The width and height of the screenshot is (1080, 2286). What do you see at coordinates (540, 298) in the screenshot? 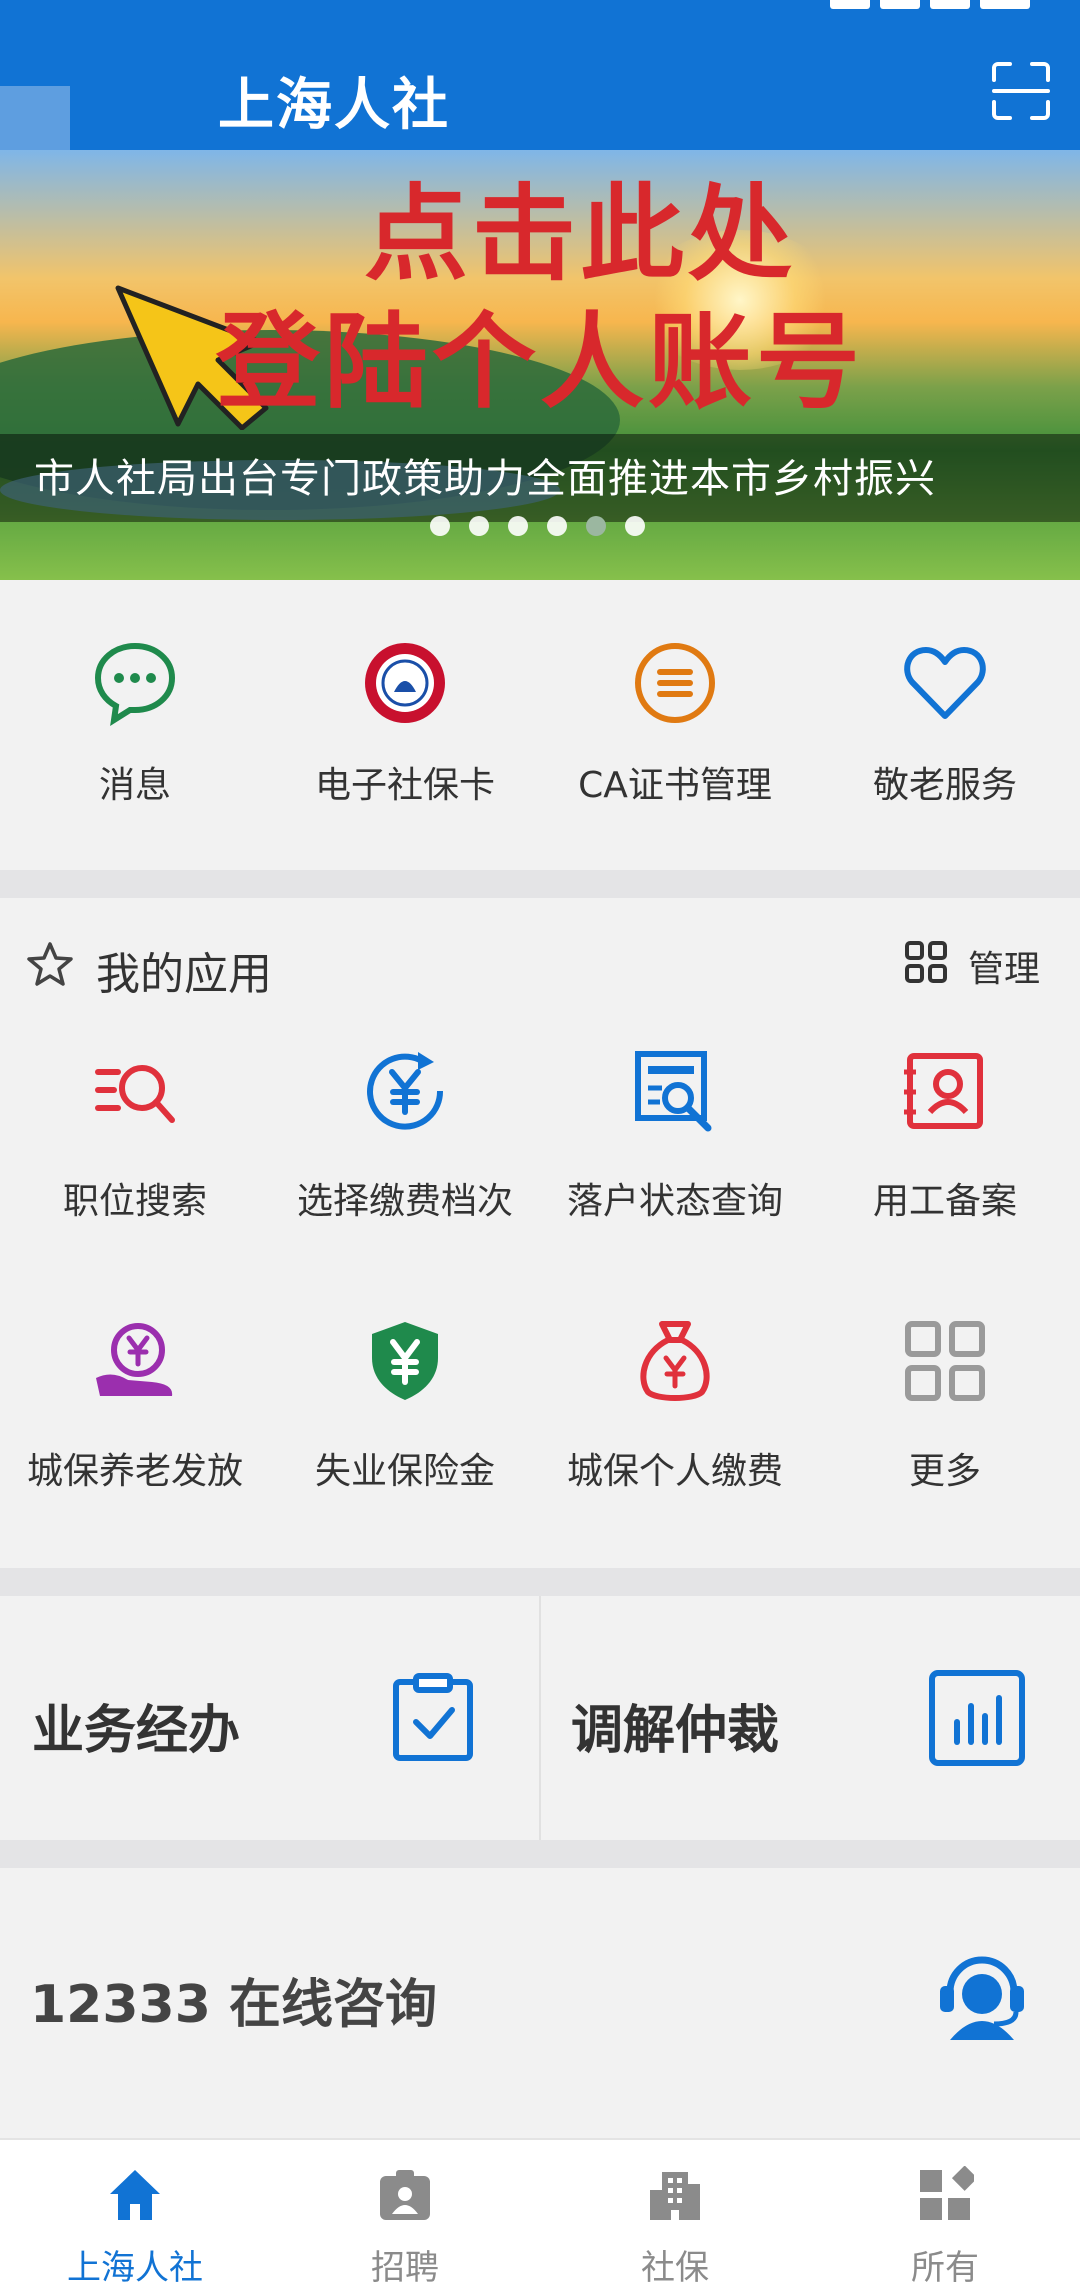
I see `banner-headline: 点击此处 登陆个人账号` at bounding box center [540, 298].